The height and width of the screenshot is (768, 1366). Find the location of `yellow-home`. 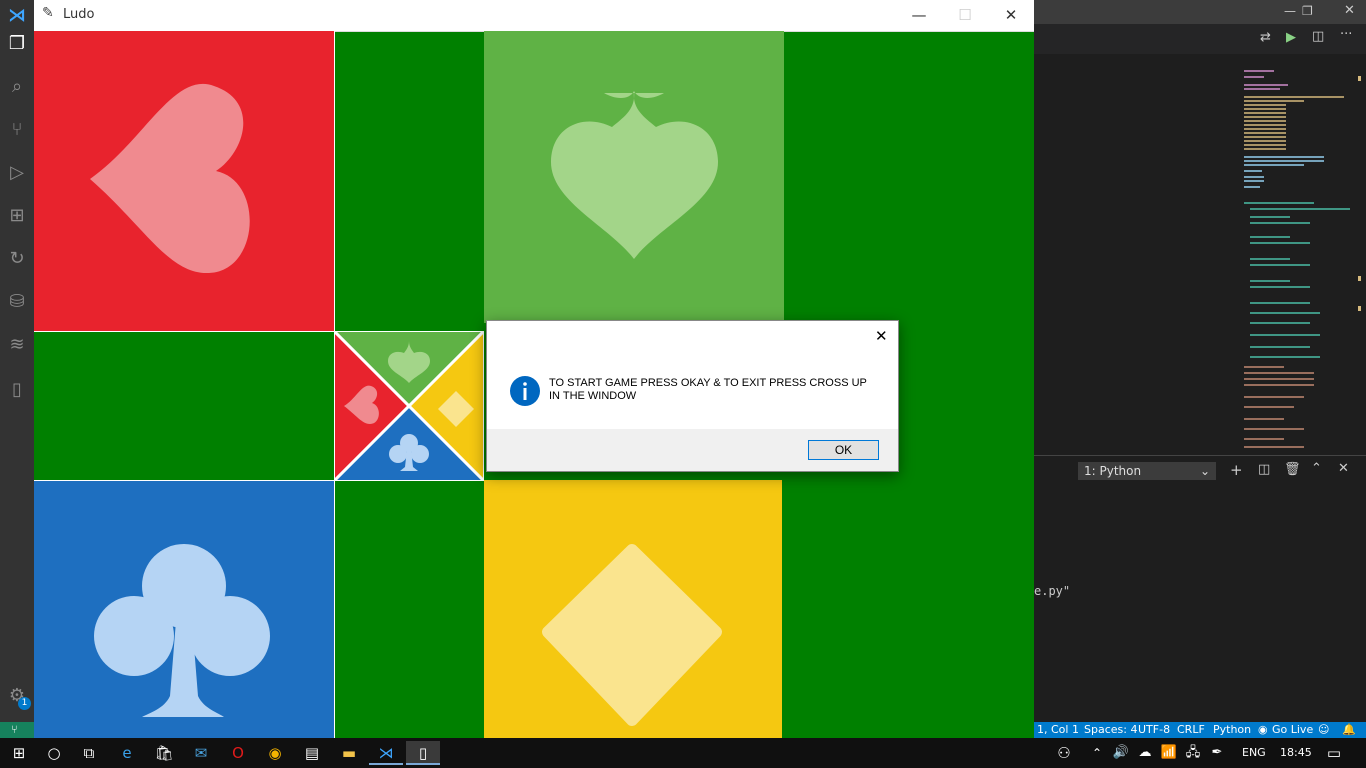

yellow-home is located at coordinates (633, 609).